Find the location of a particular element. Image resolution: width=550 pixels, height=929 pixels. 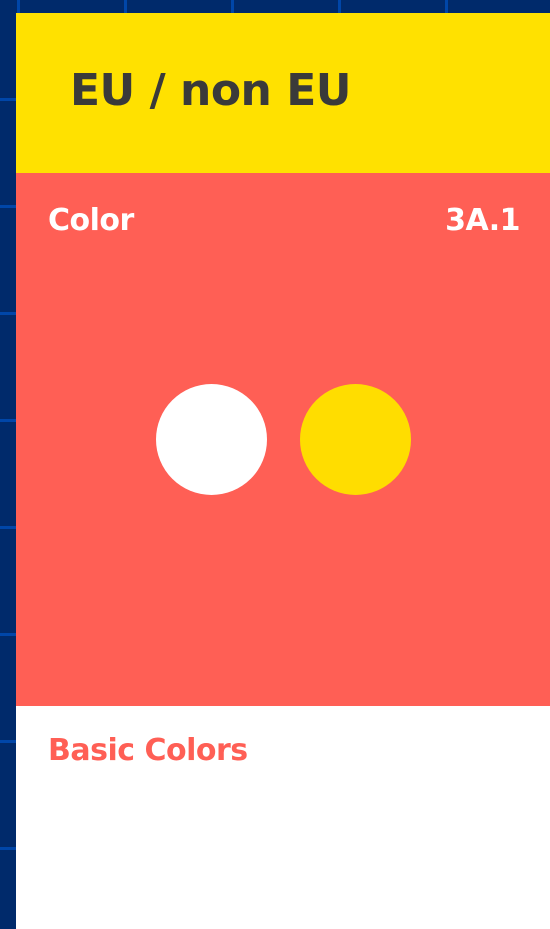

section-label: Color is located at coordinates (91, 220).